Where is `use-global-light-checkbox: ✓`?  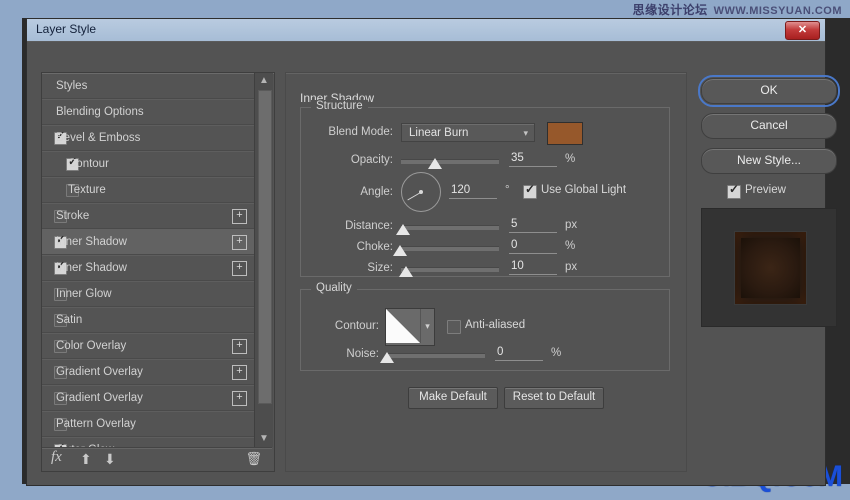 use-global-light-checkbox: ✓ is located at coordinates (530, 190).